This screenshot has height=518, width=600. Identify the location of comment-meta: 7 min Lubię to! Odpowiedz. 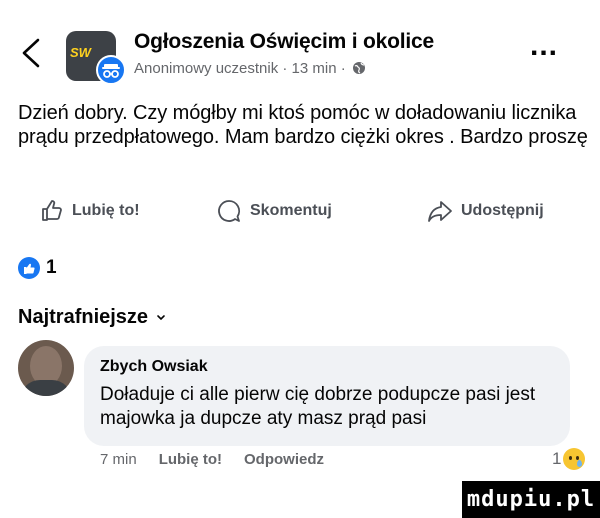
(212, 459).